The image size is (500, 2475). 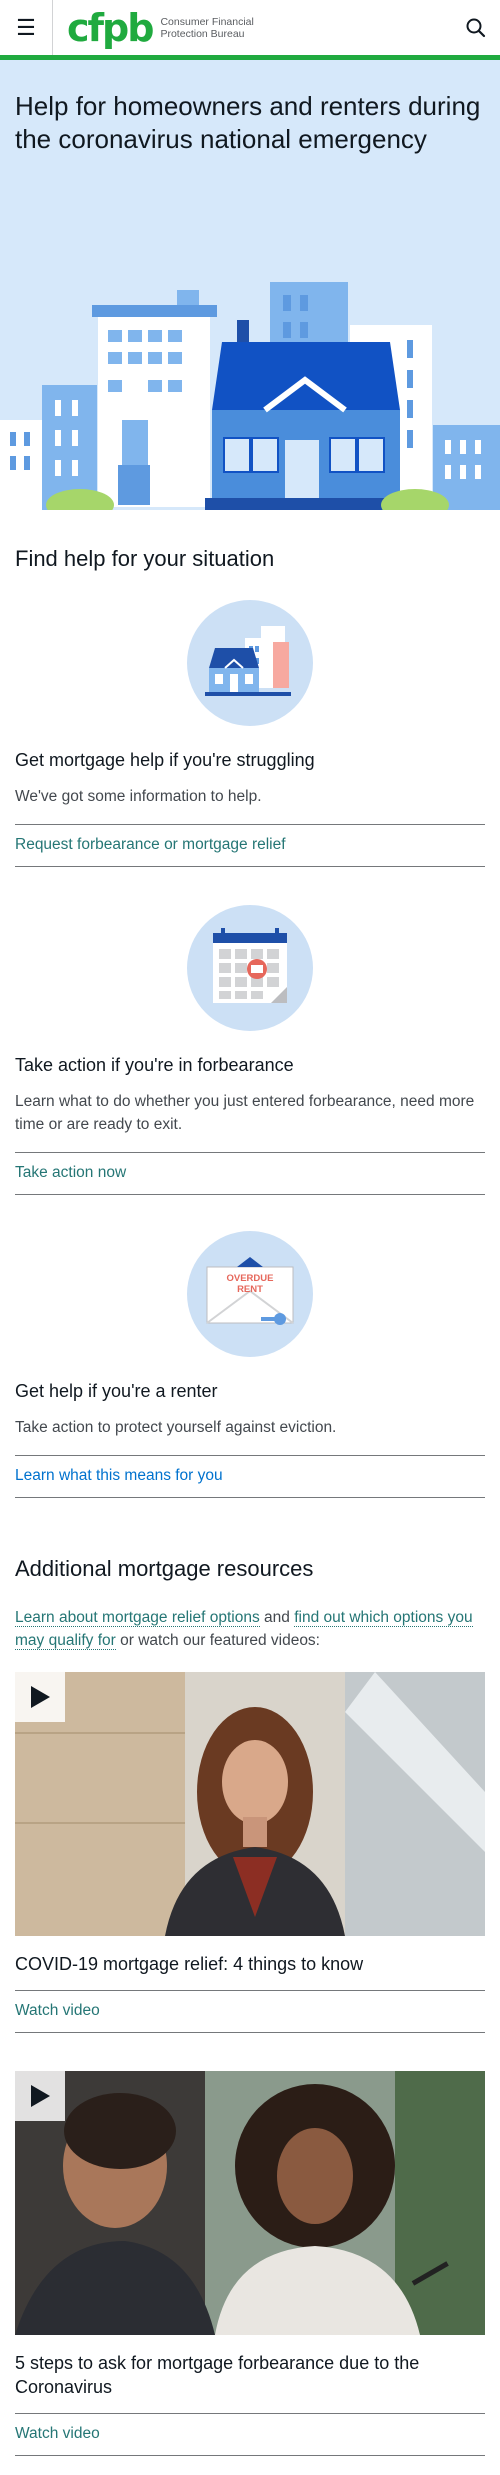 I want to click on hero-illustration, so click(x=250, y=396).